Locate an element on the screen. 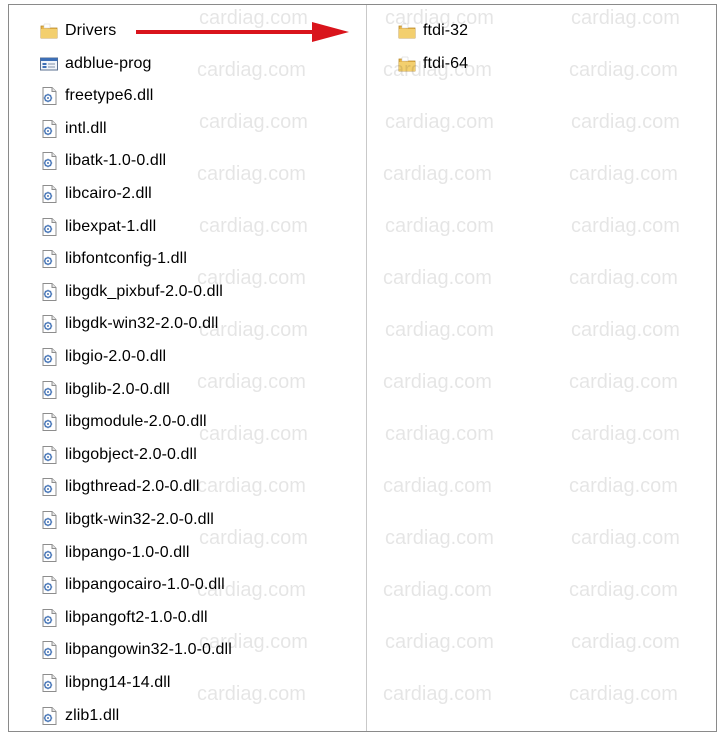 Image resolution: width=723 pixels, height=737 pixels. item-label: ftdi-64 is located at coordinates (446, 63).